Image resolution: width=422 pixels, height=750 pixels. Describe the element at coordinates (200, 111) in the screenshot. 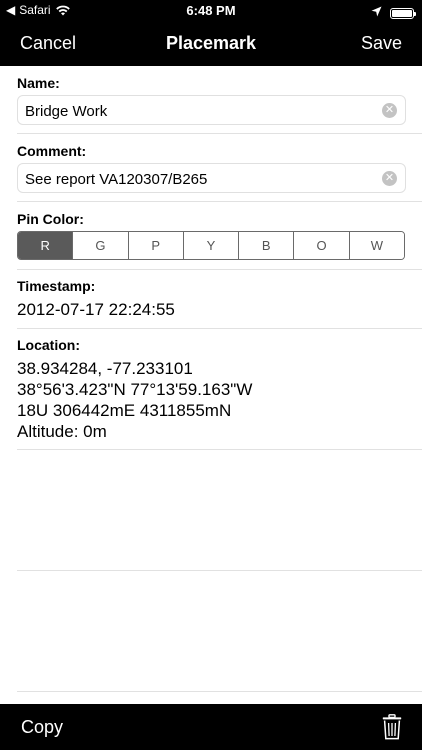

I see `name-input` at that location.